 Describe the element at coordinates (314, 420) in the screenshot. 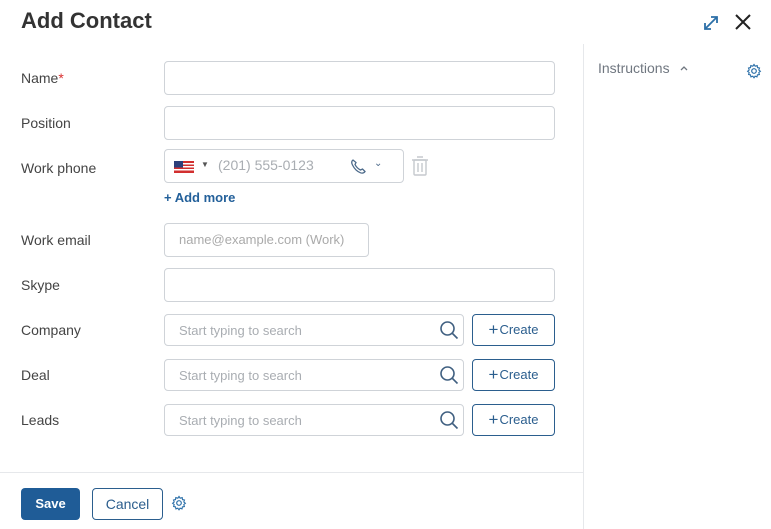

I see `leads-search-input: Start typing to search` at that location.